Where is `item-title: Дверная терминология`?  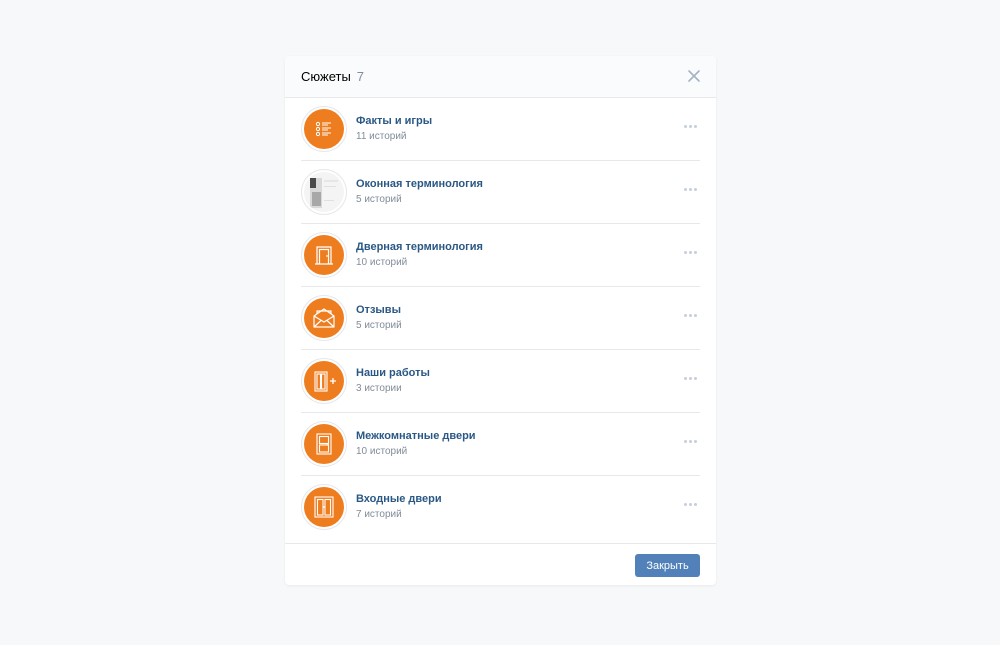
item-title: Дверная терминология is located at coordinates (419, 247).